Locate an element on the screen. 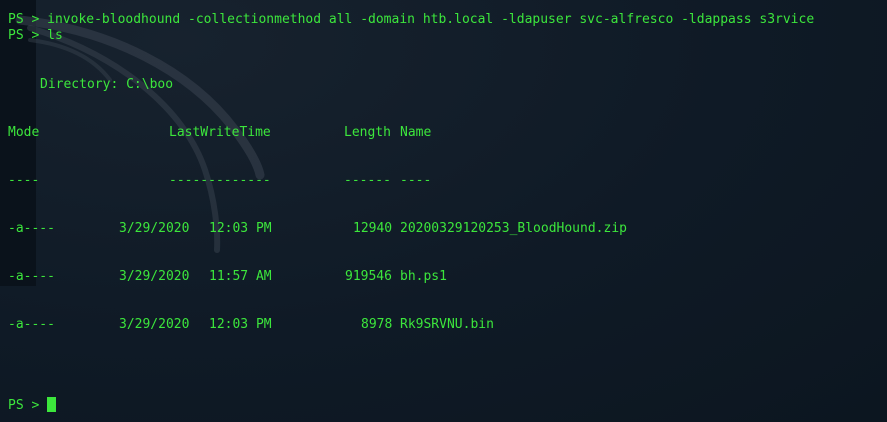 Image resolution: width=887 pixels, height=422 pixels. underline-mode: ---- is located at coordinates (24, 180).